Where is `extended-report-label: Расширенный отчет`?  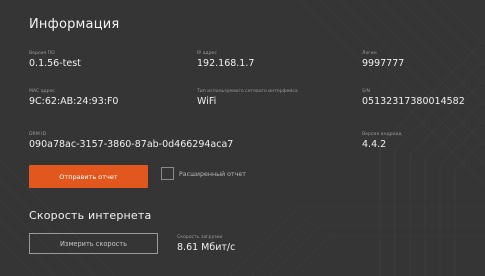 extended-report-label: Расширенный отчет is located at coordinates (212, 174).